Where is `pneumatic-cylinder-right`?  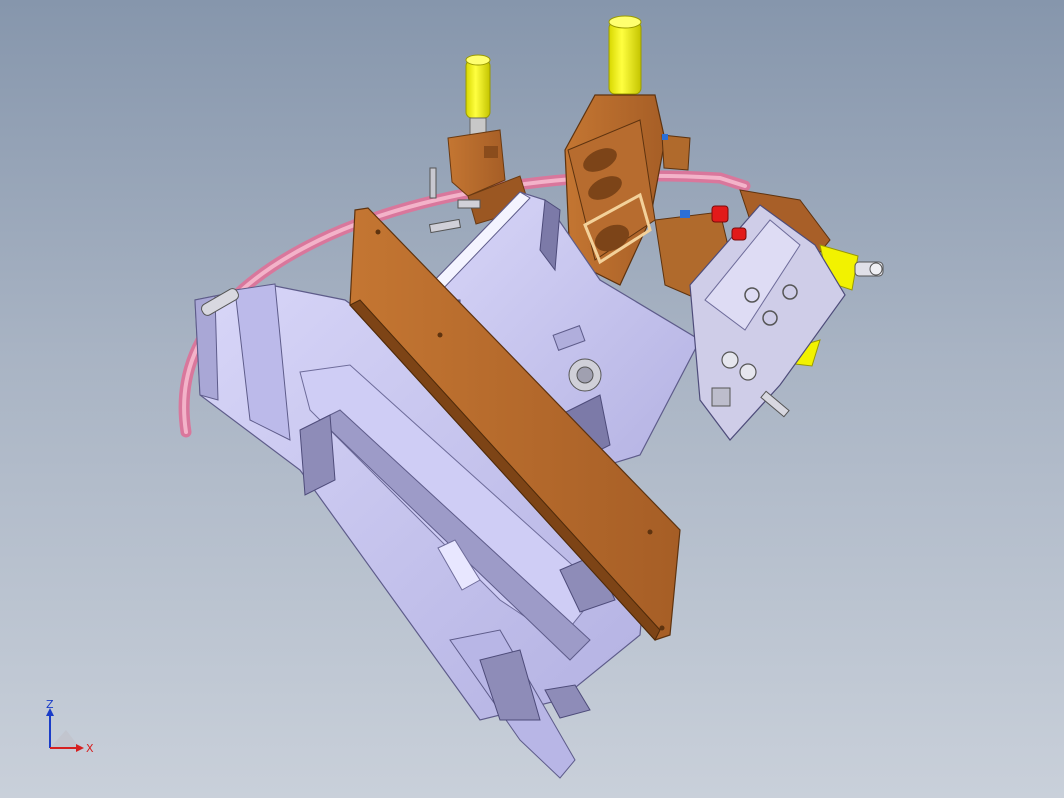
pneumatic-cylinder-right is located at coordinates (625, 55).